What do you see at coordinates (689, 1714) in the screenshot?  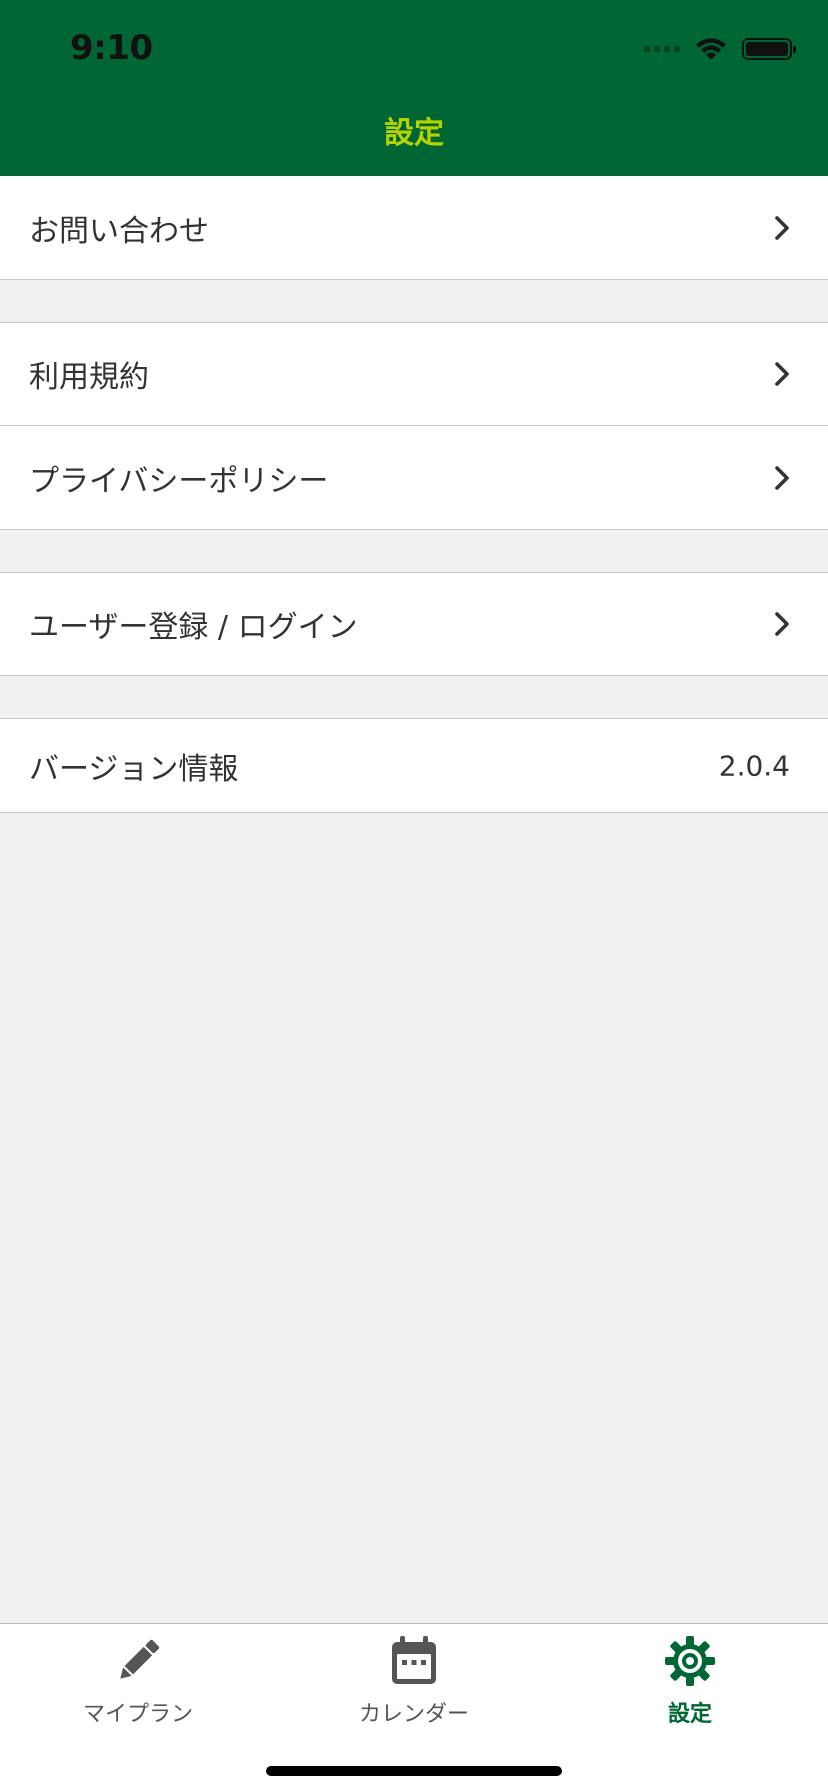 I see `tab-label: 設定` at bounding box center [689, 1714].